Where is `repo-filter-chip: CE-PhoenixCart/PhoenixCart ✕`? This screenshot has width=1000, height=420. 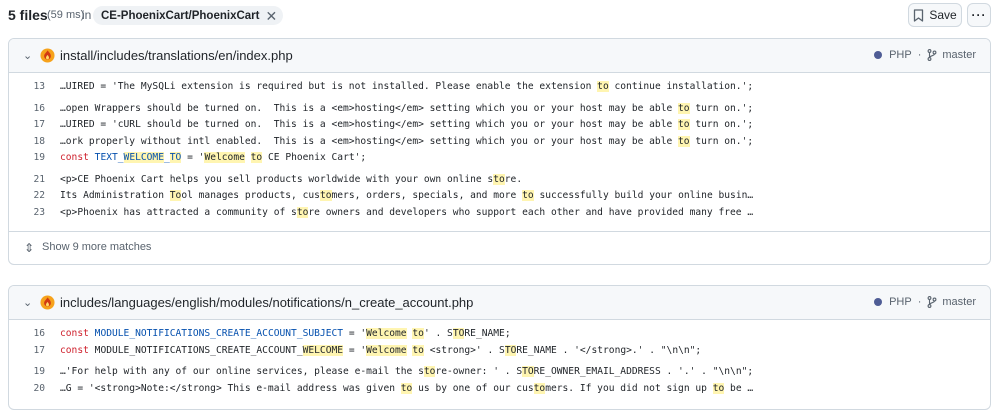
repo-filter-chip: CE-PhoenixCart/PhoenixCart ✕ is located at coordinates (188, 15).